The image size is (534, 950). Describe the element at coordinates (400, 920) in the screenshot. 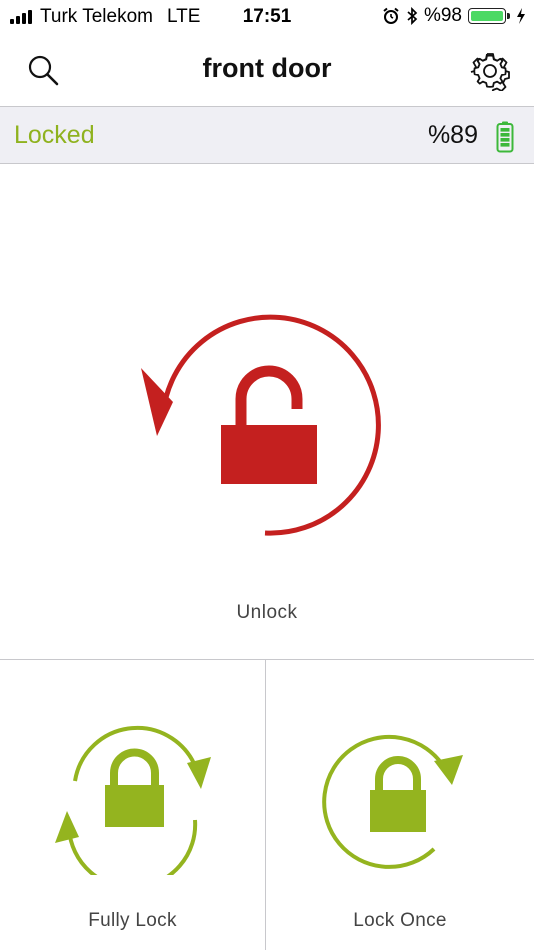

I see `lock-once-label: Lock Once` at that location.